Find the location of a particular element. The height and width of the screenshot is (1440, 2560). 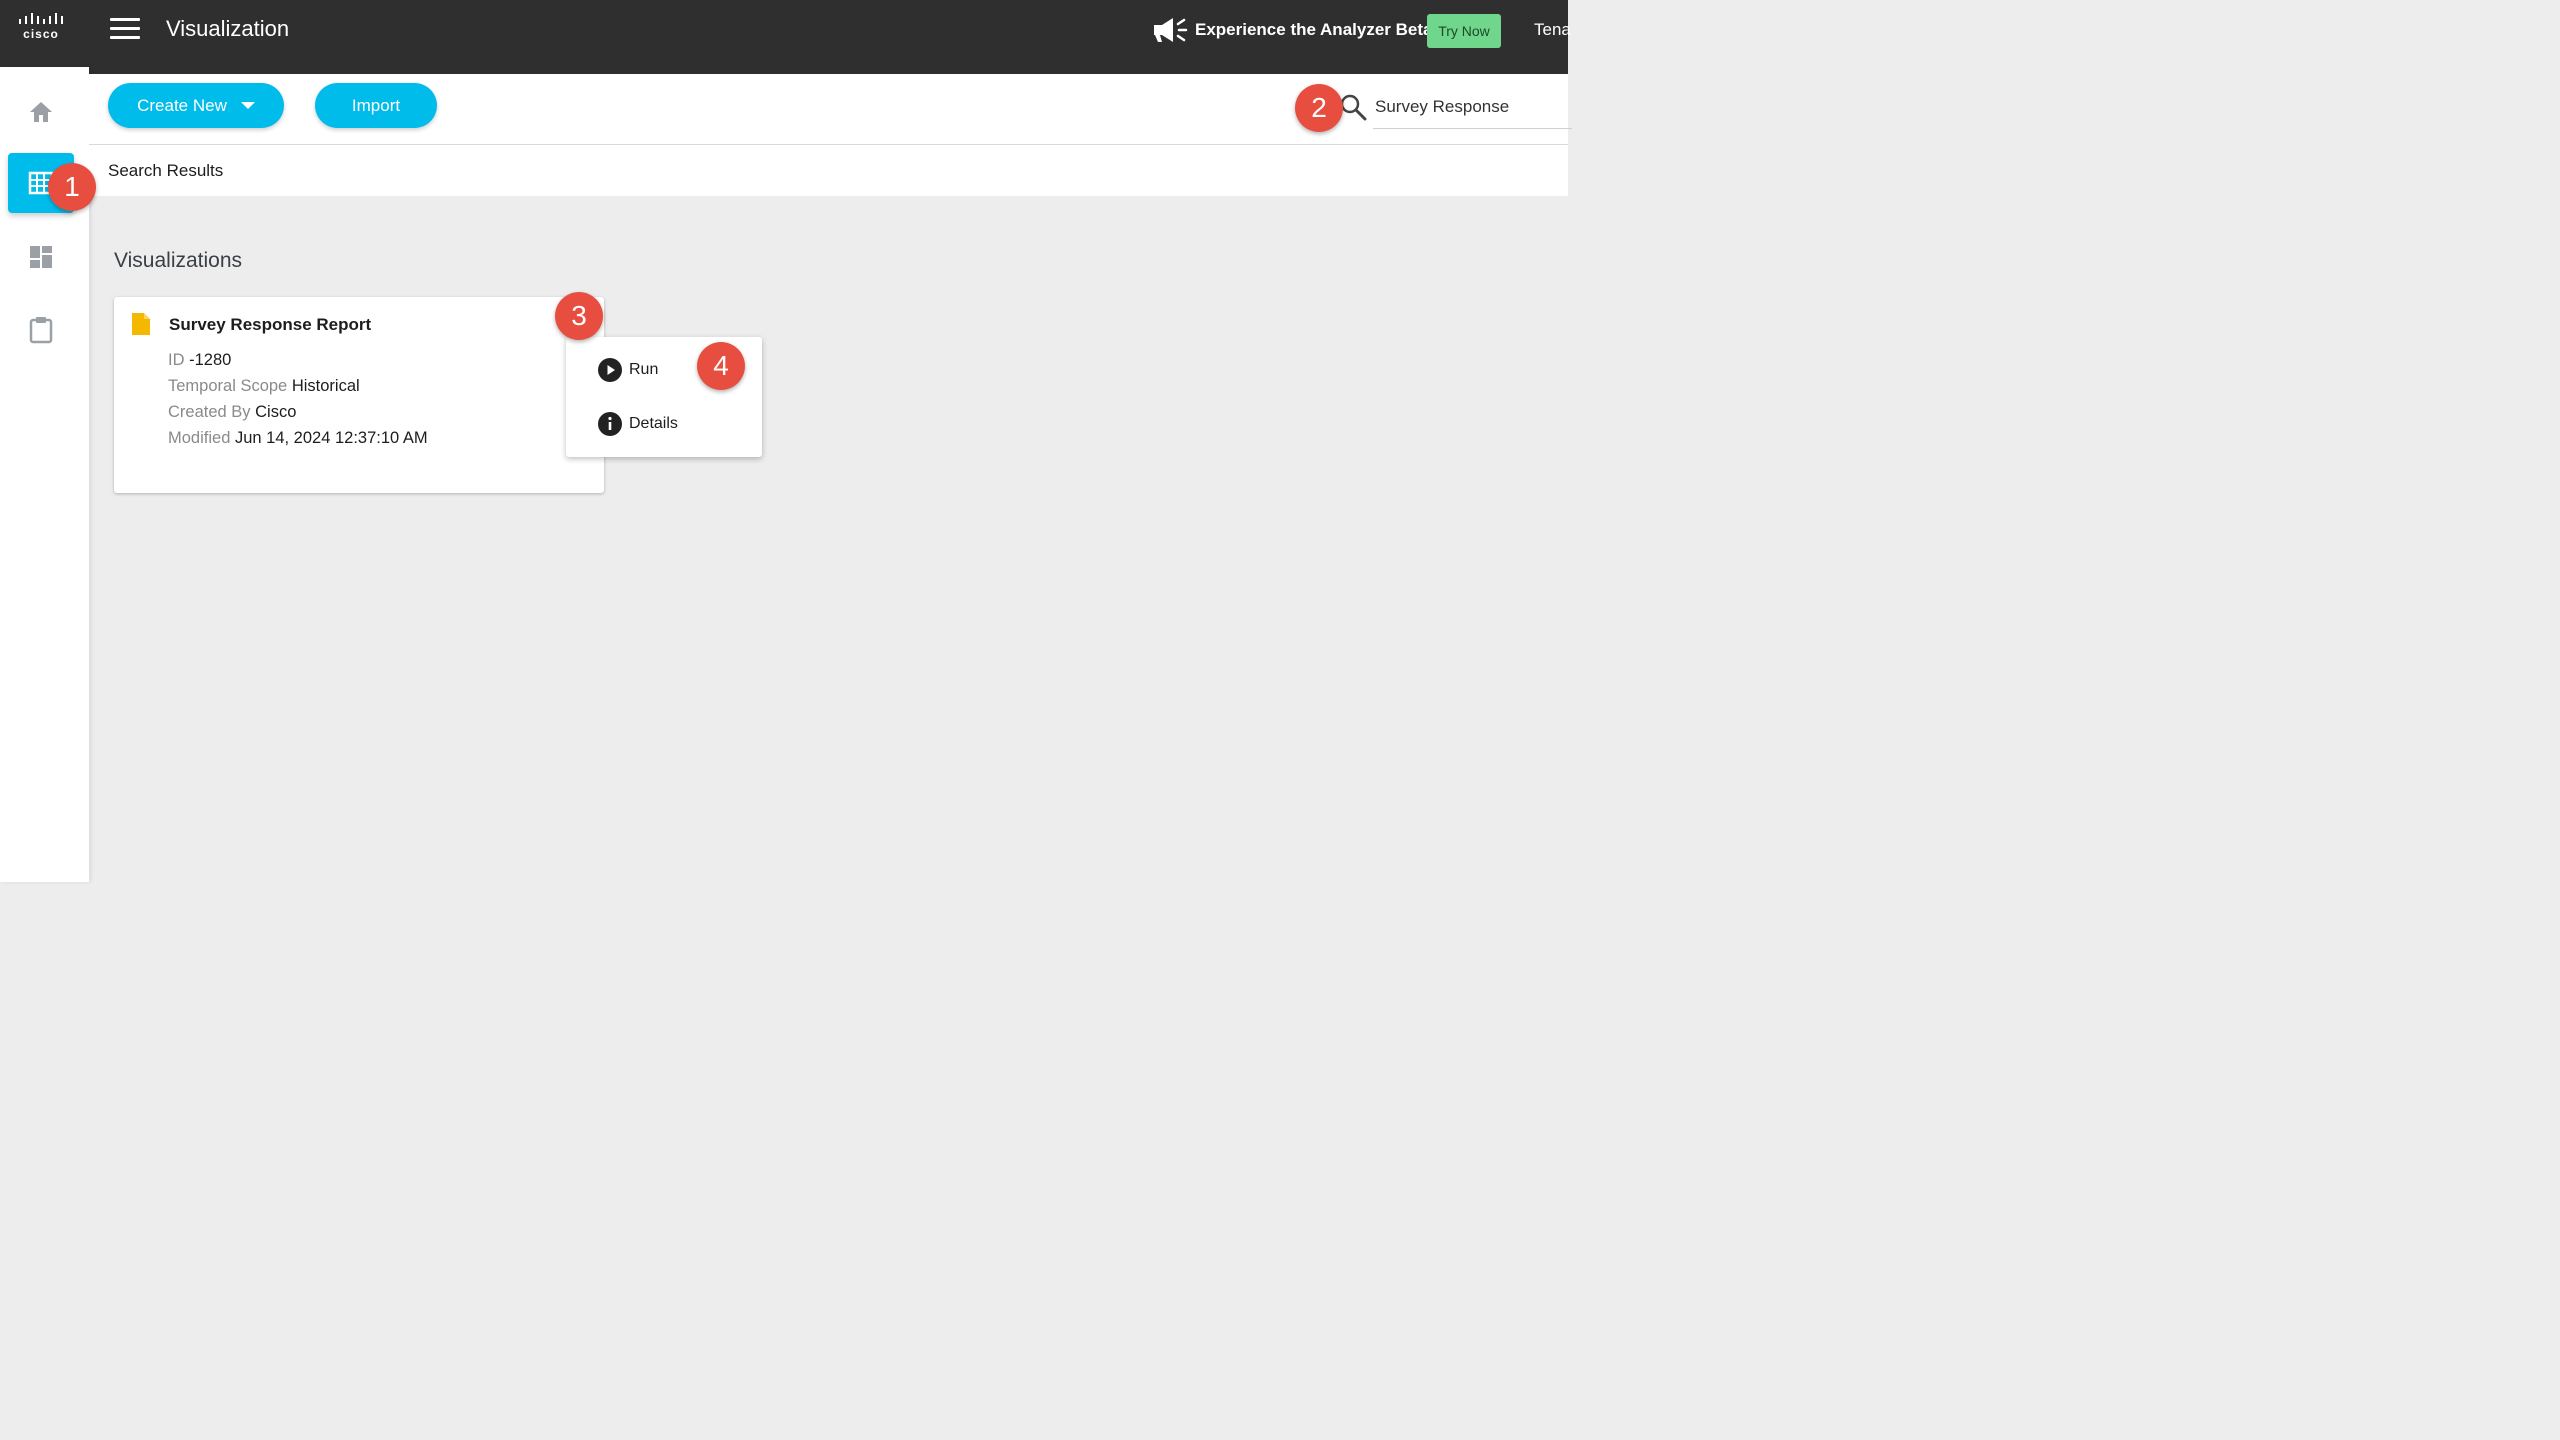

search-input is located at coordinates (1472, 107).